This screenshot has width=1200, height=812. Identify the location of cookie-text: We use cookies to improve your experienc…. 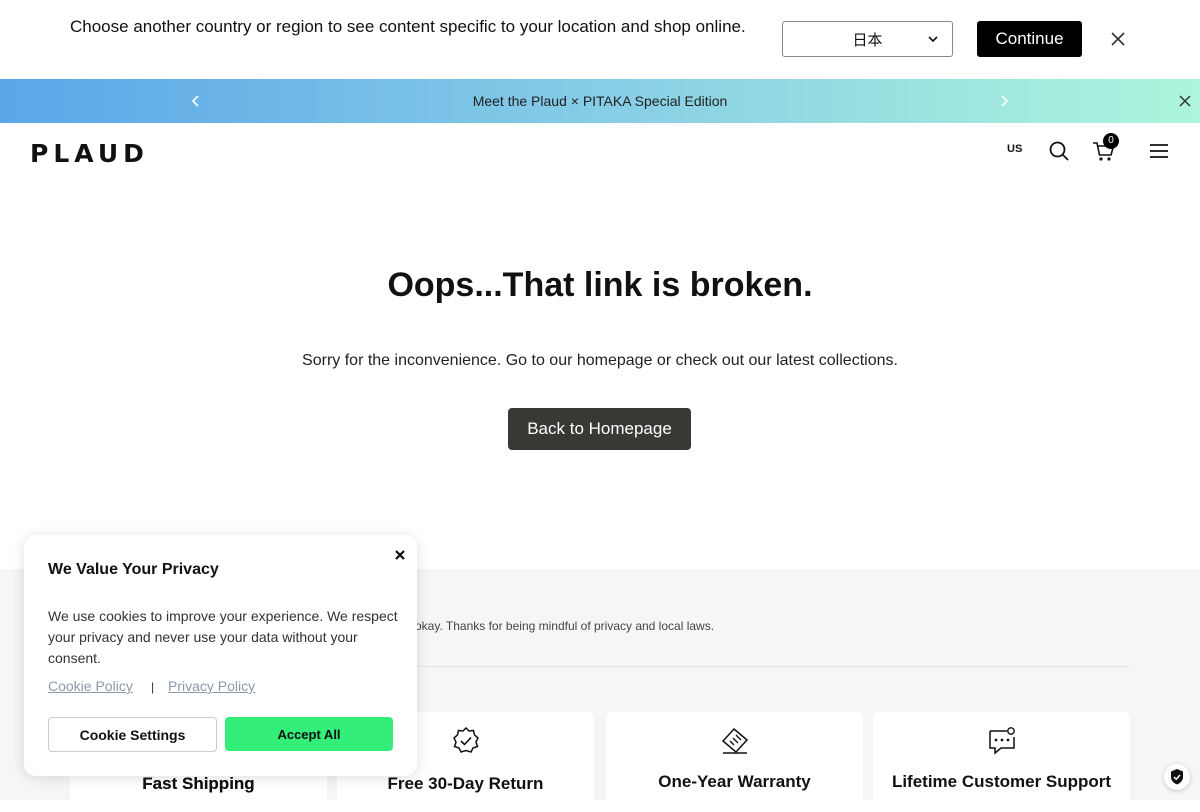
(223, 637).